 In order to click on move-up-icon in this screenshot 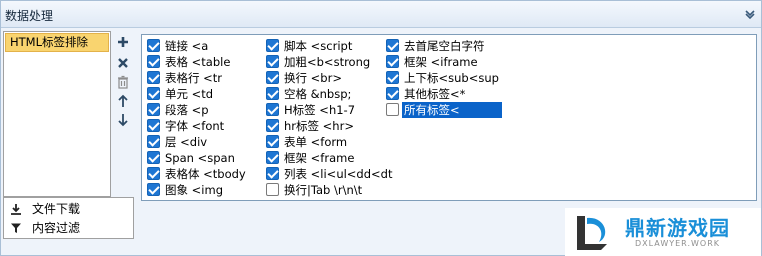, I will do `click(123, 101)`.